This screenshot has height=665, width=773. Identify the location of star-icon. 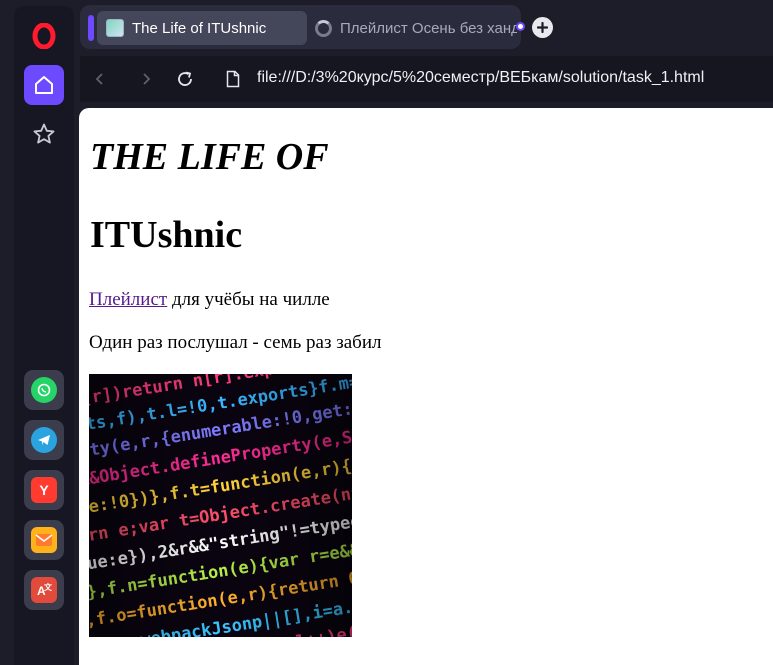
(44, 133).